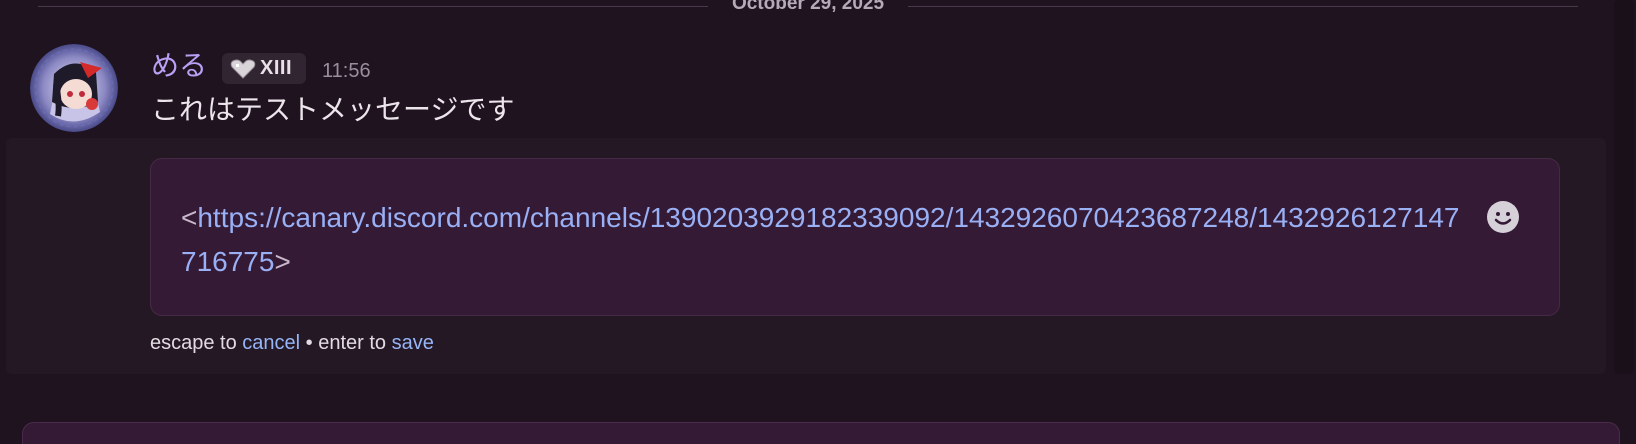 Image resolution: width=1636 pixels, height=444 pixels. What do you see at coordinates (74, 88) in the screenshot?
I see `avatar` at bounding box center [74, 88].